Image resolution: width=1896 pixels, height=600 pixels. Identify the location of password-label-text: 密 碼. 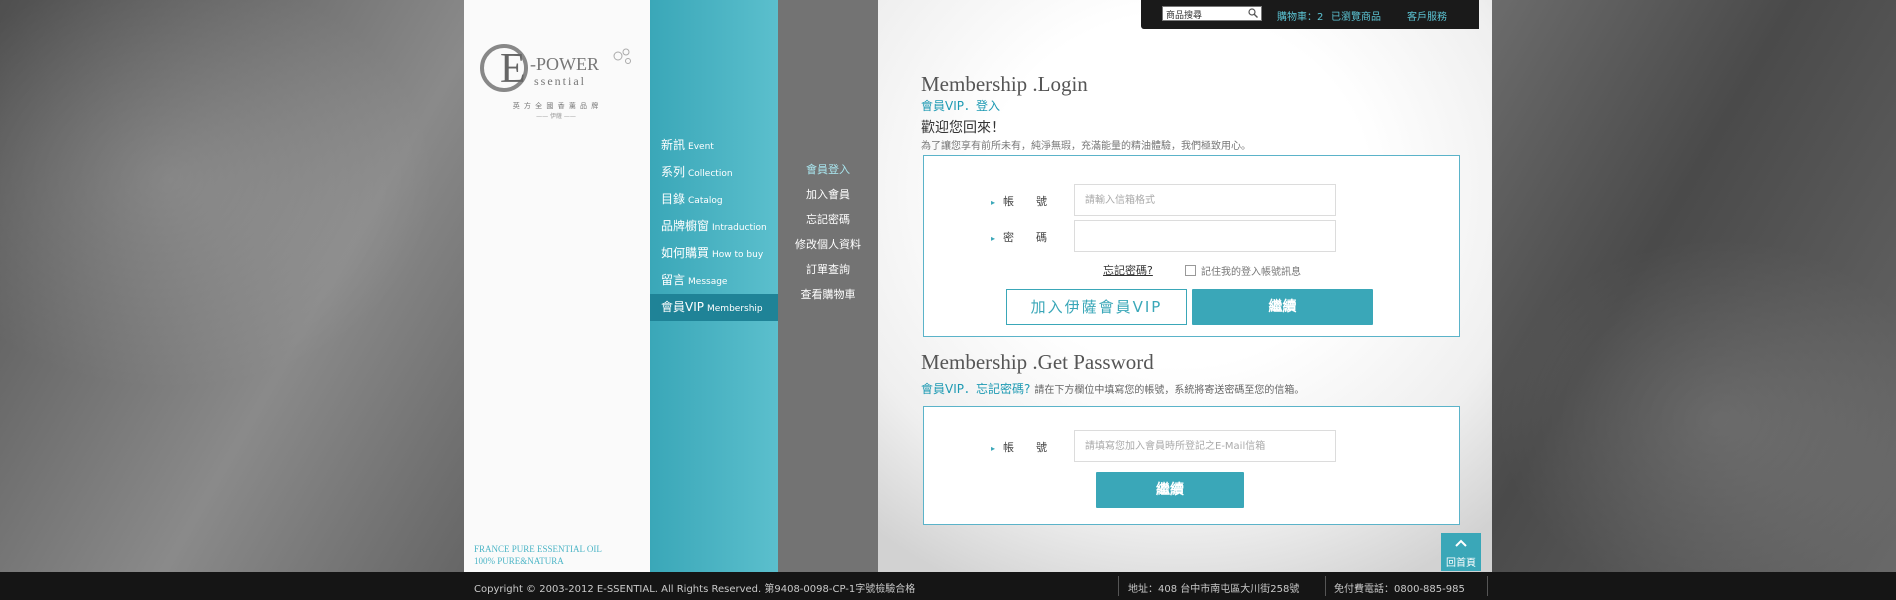
(1025, 237).